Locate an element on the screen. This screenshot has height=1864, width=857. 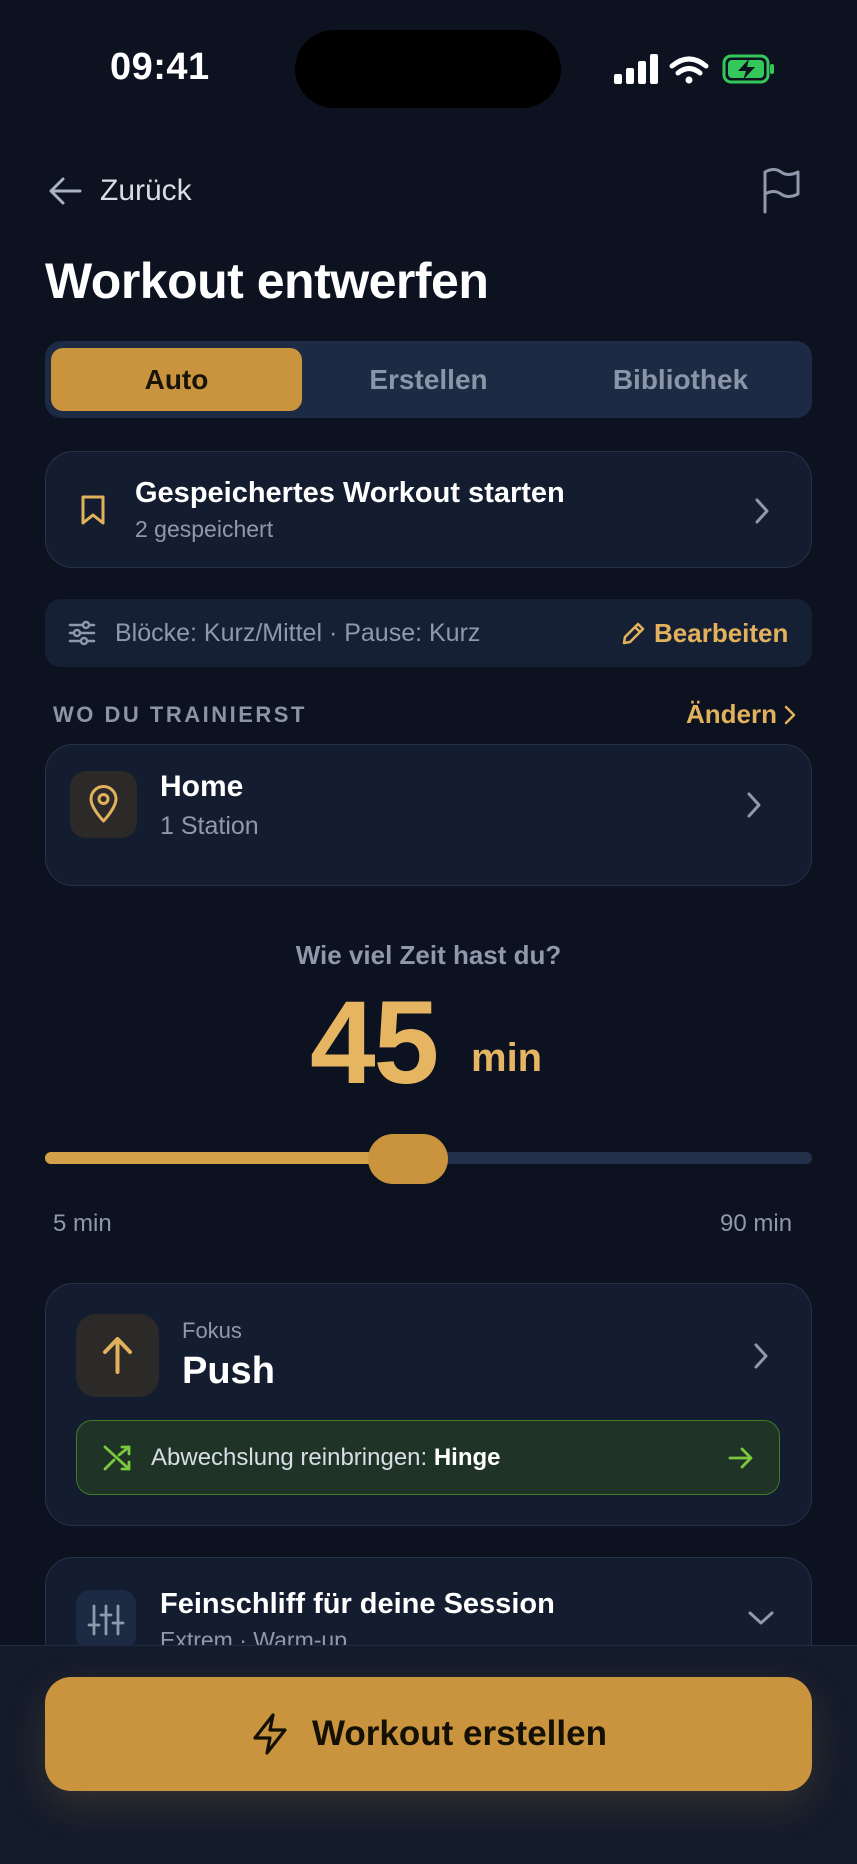
settings-sliders-icon is located at coordinates (82, 633).